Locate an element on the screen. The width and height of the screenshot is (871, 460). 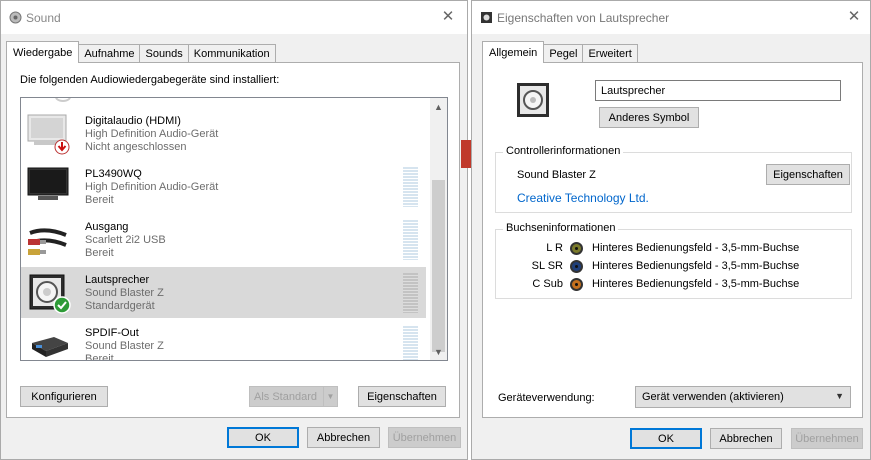
device-name: SPDIF-Out is located at coordinates (112, 333).